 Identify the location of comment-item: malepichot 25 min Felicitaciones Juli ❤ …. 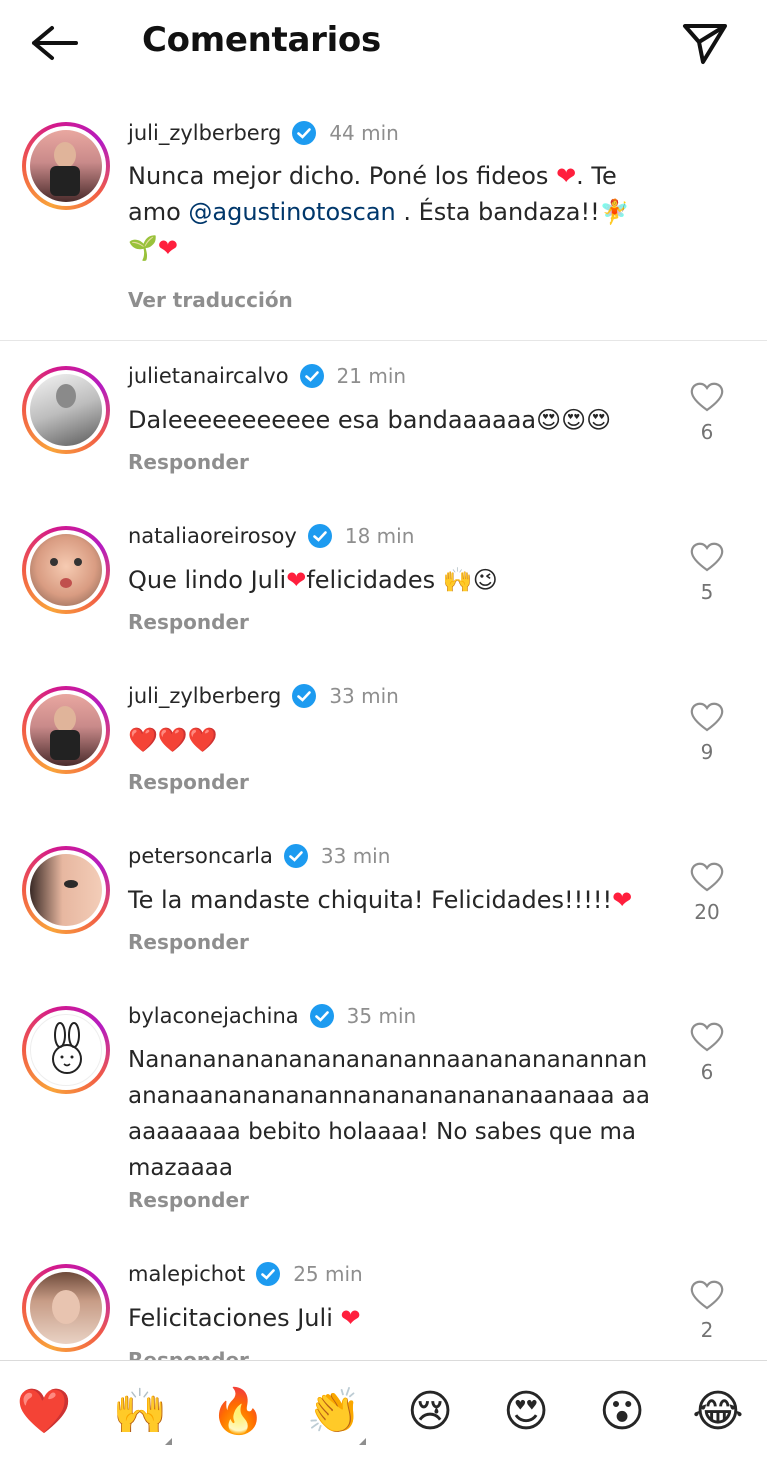
(383, 1308).